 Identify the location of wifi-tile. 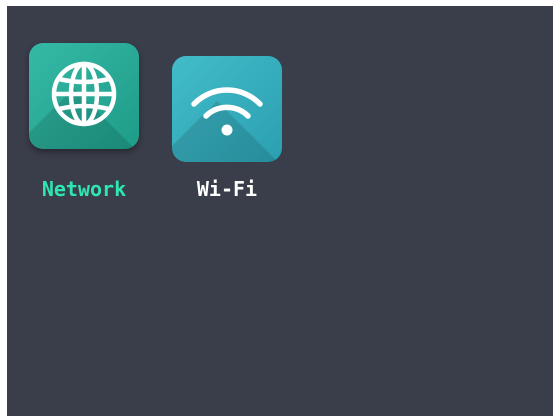
(227, 109).